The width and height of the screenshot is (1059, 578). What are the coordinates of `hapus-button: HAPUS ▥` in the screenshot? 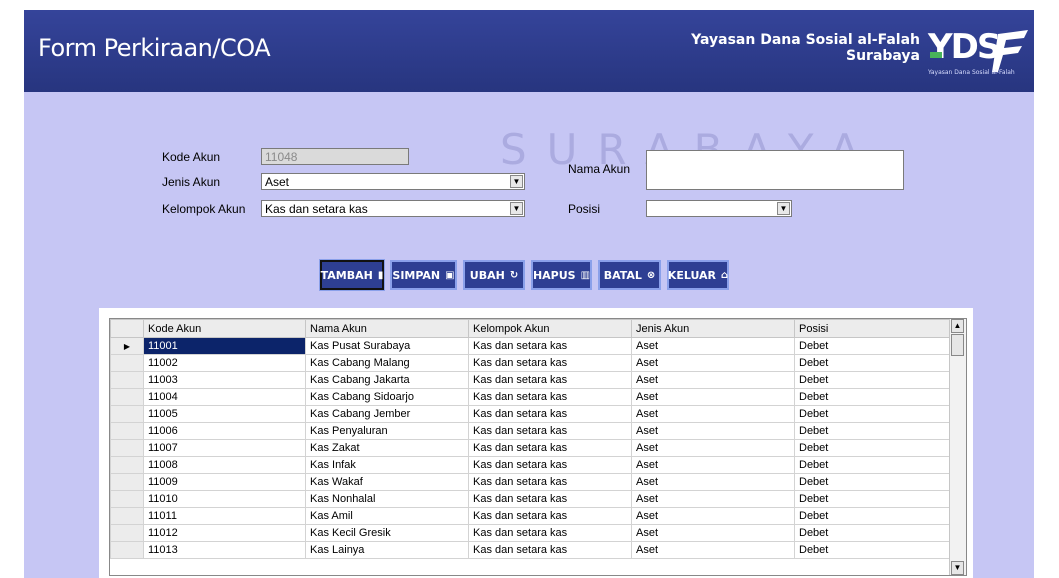 It's located at (561, 275).